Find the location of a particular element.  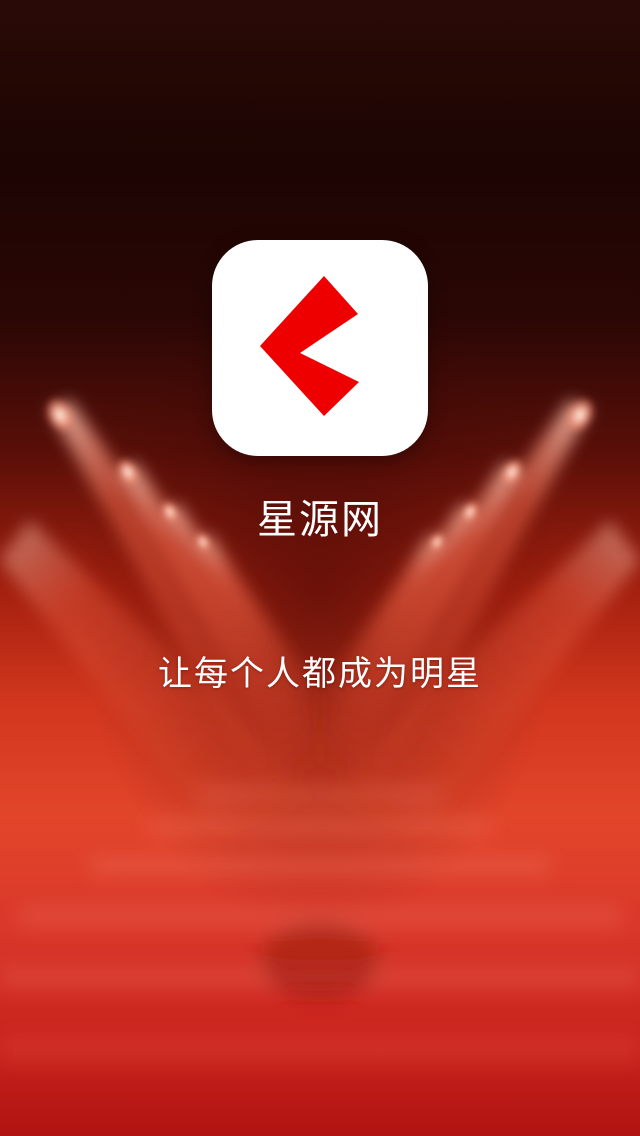

app-name: 星源网 is located at coordinates (320, 520).